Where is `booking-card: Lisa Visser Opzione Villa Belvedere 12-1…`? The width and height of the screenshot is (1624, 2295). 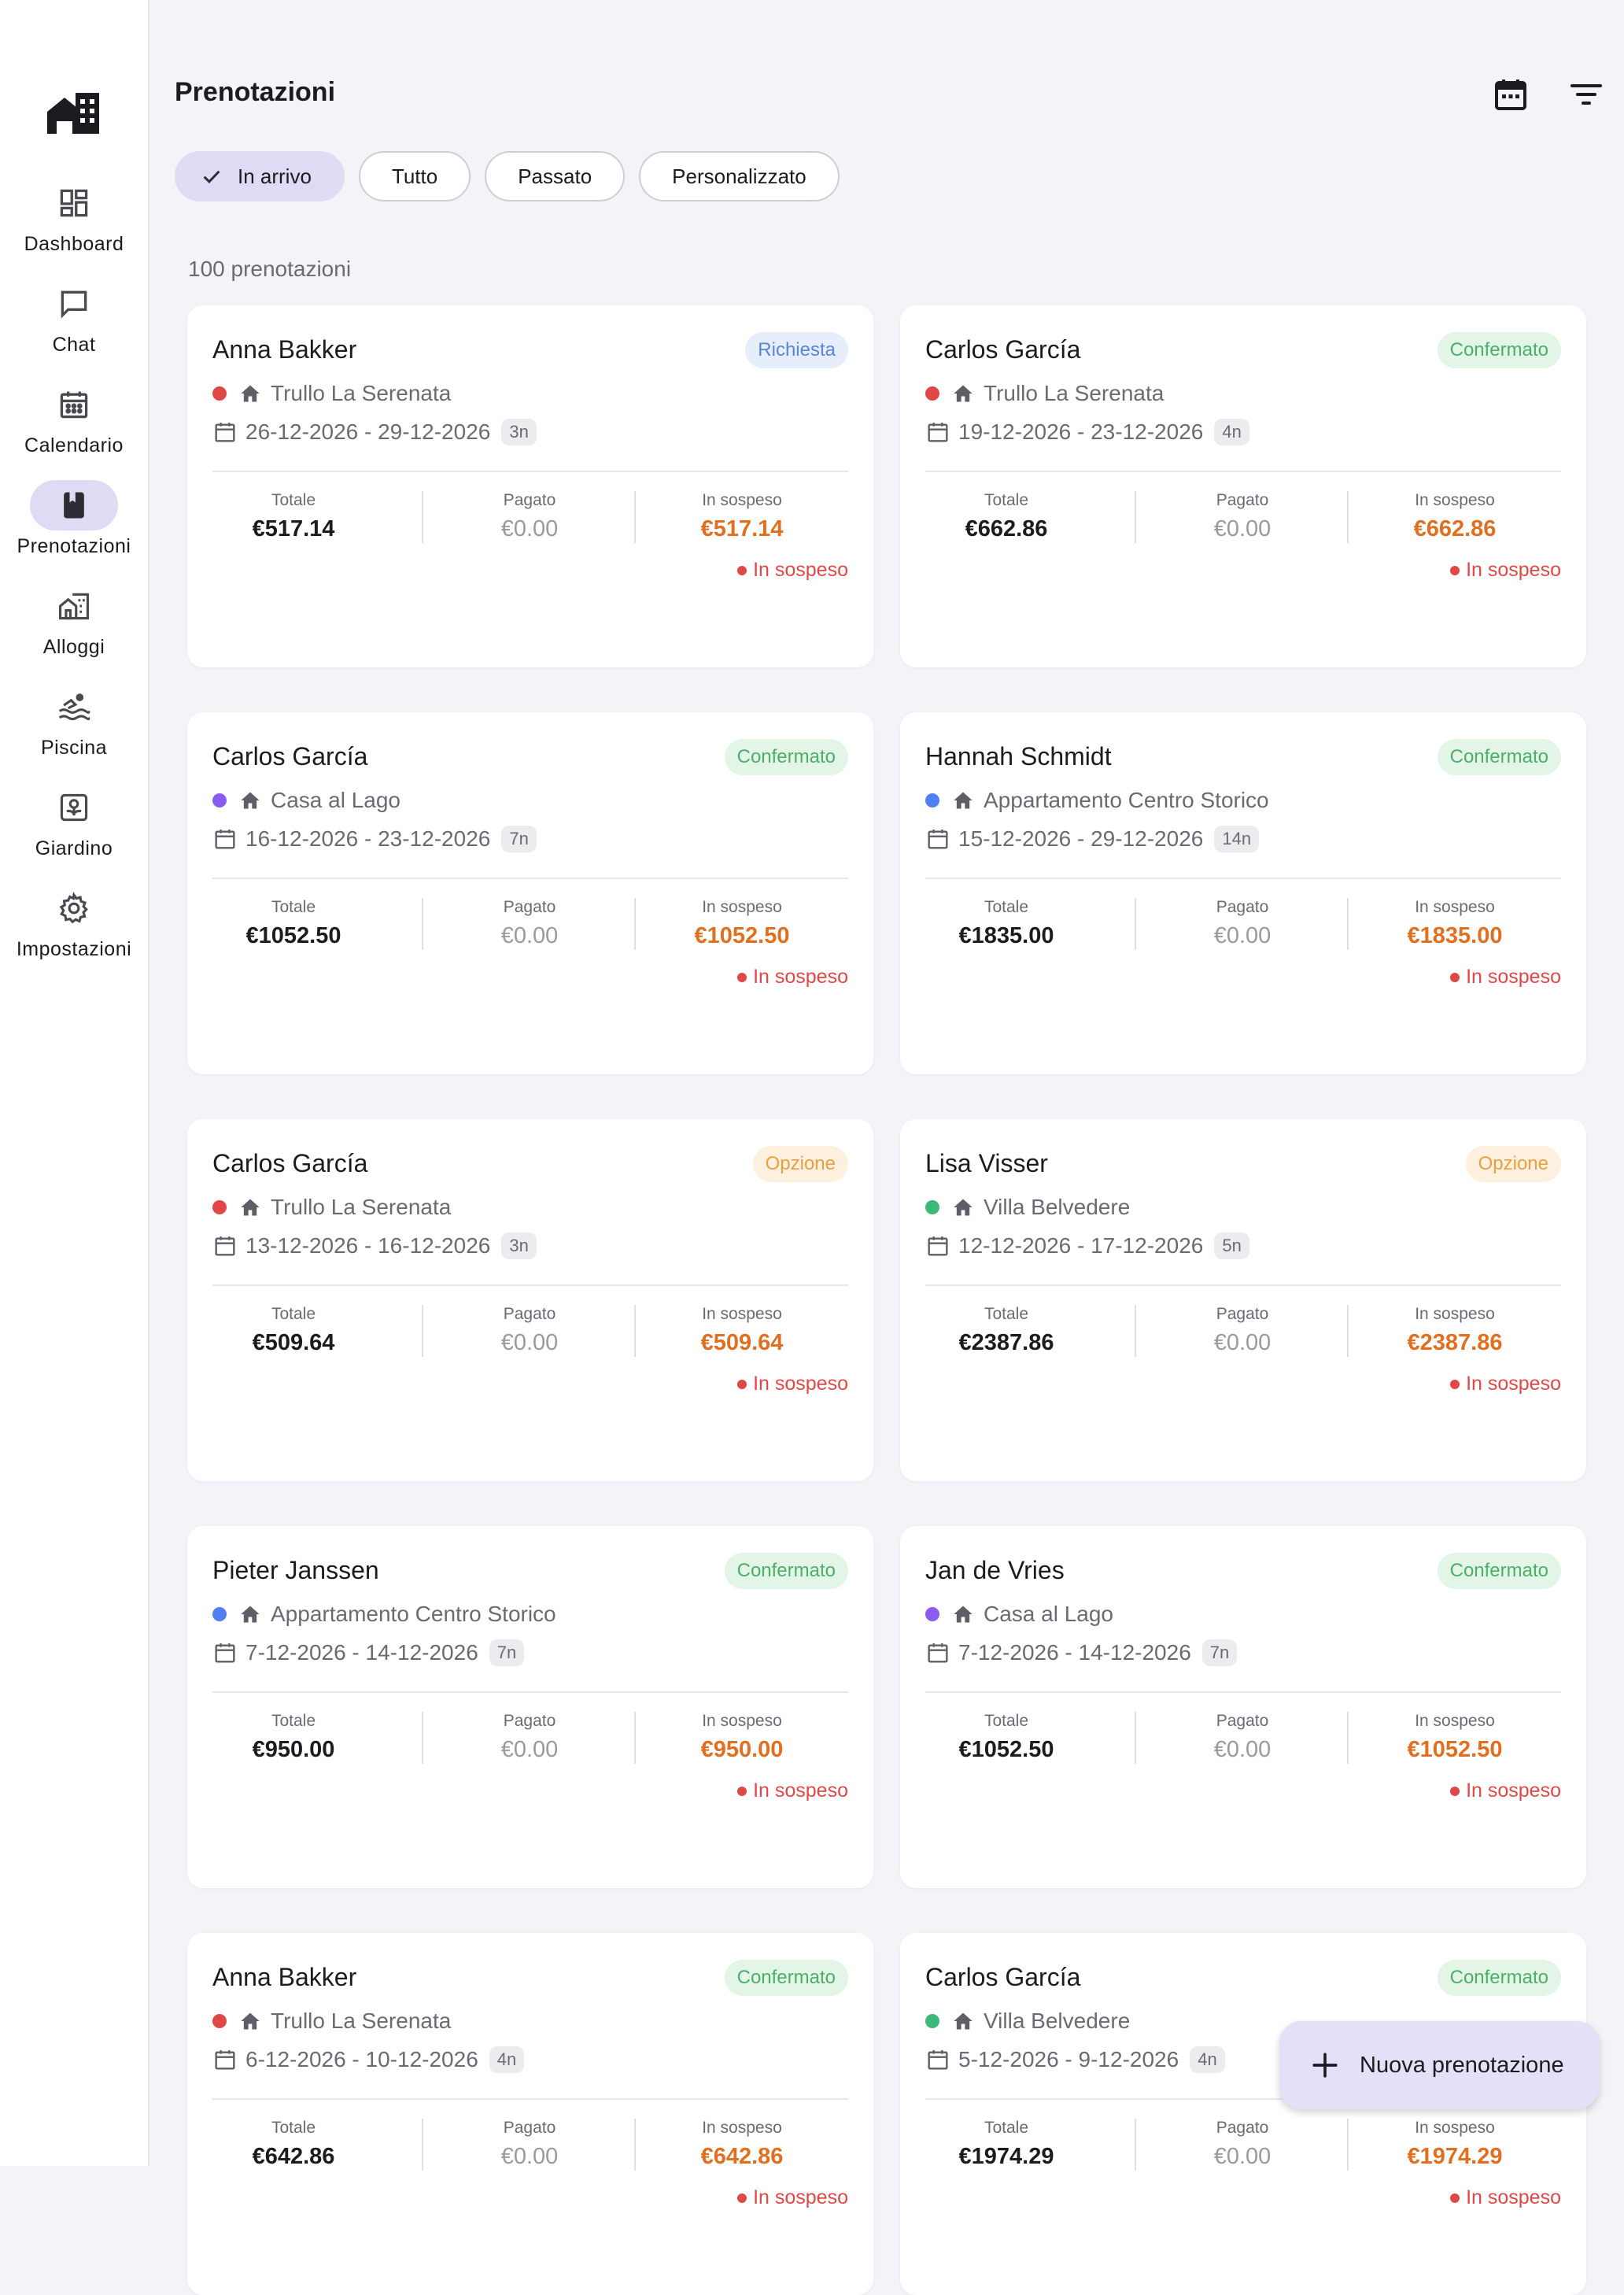 booking-card: Lisa Visser Opzione Villa Belvedere 12-1… is located at coordinates (1243, 1300).